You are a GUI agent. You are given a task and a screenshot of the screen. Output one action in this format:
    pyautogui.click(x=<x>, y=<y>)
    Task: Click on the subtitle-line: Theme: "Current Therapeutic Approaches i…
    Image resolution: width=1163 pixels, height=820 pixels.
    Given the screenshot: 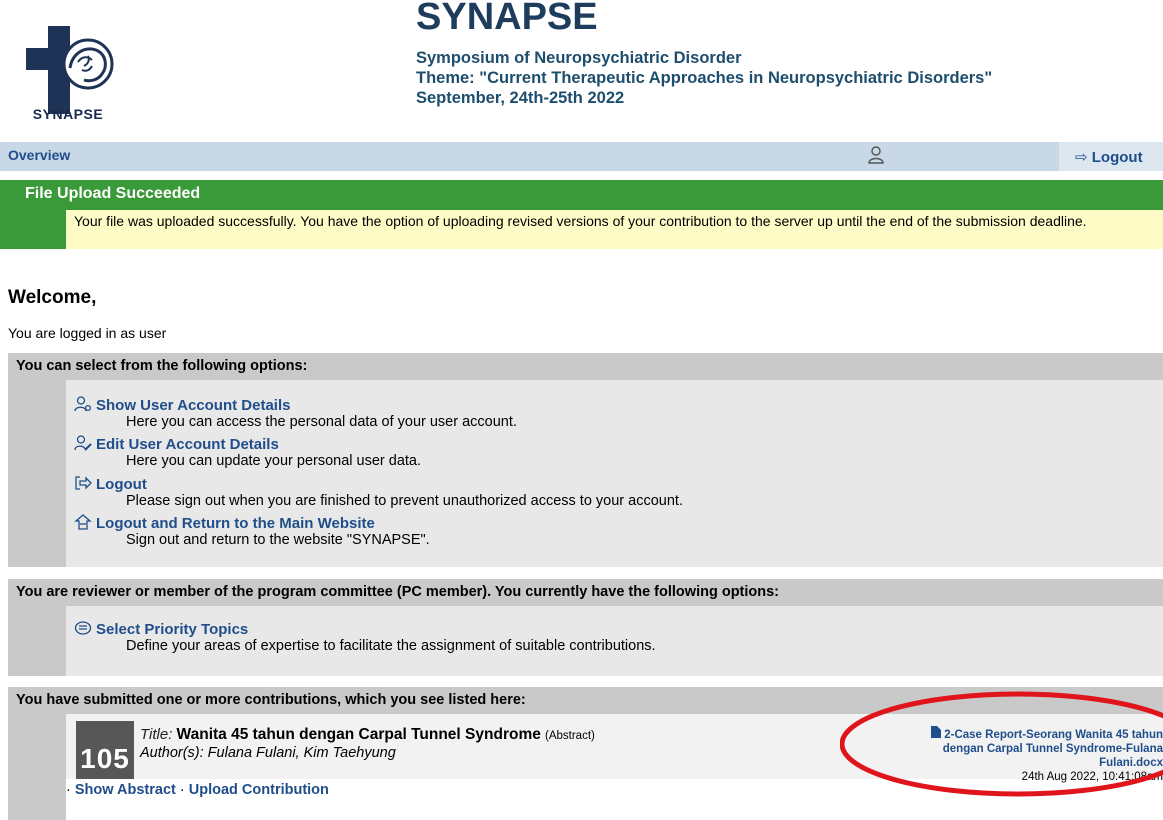 What is the action you would take?
    pyautogui.click(x=704, y=78)
    